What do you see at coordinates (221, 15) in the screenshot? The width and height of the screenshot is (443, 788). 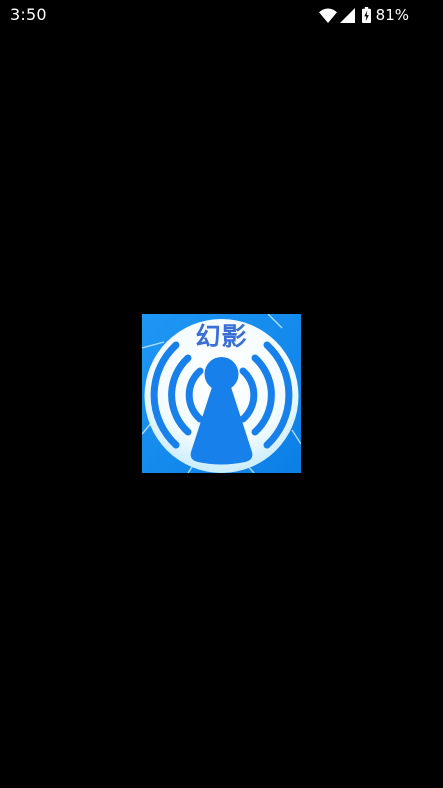 I see `status-bar: 3:50 81%` at bounding box center [221, 15].